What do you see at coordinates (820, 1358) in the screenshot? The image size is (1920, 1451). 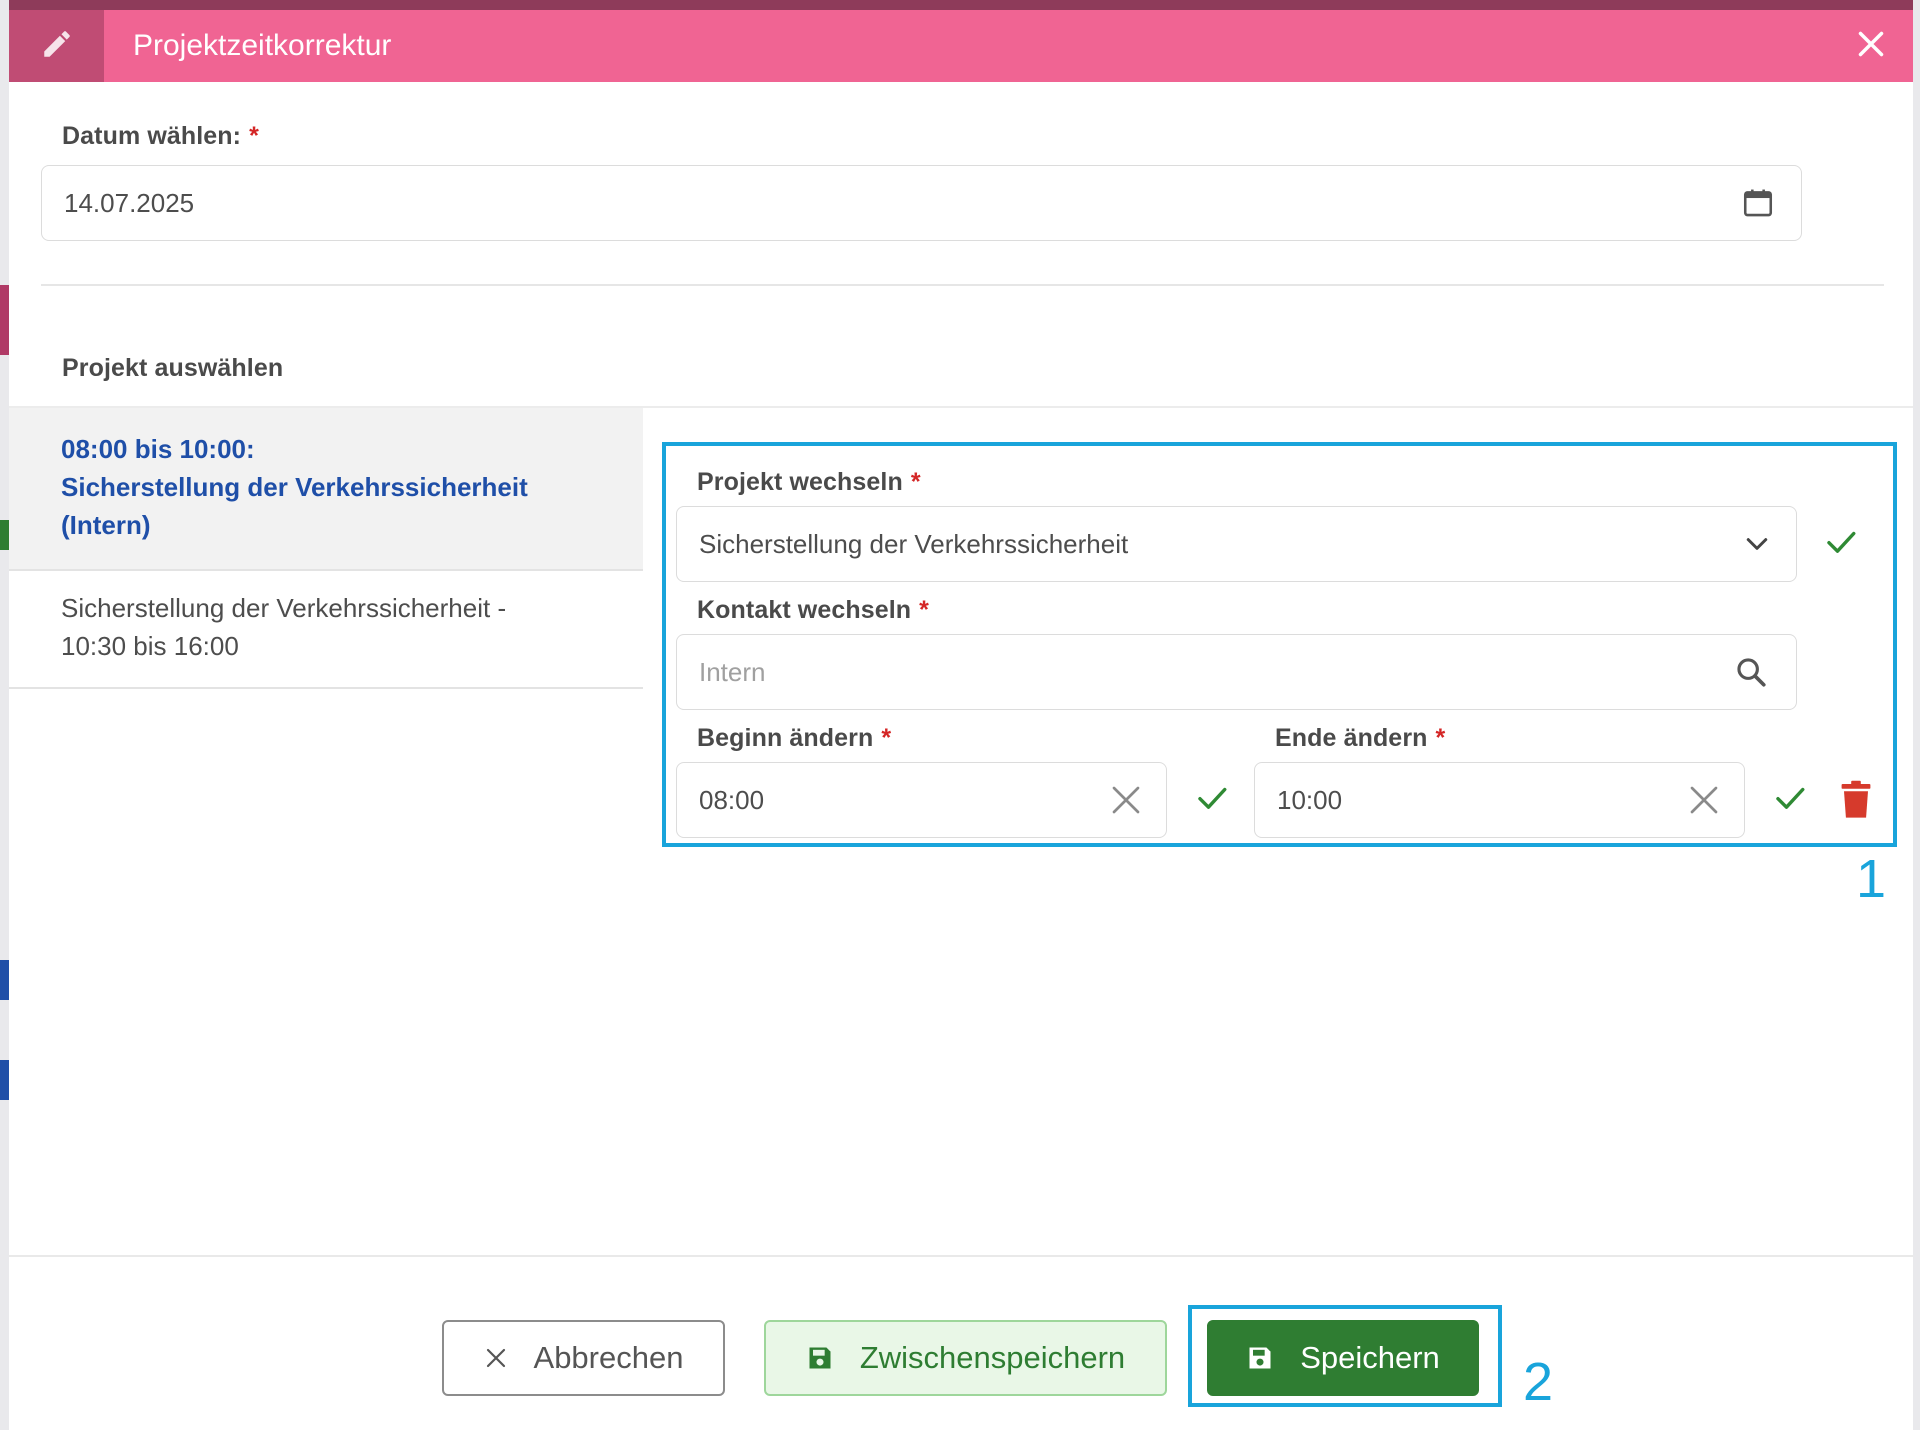 I see `floppy-disk-icon` at bounding box center [820, 1358].